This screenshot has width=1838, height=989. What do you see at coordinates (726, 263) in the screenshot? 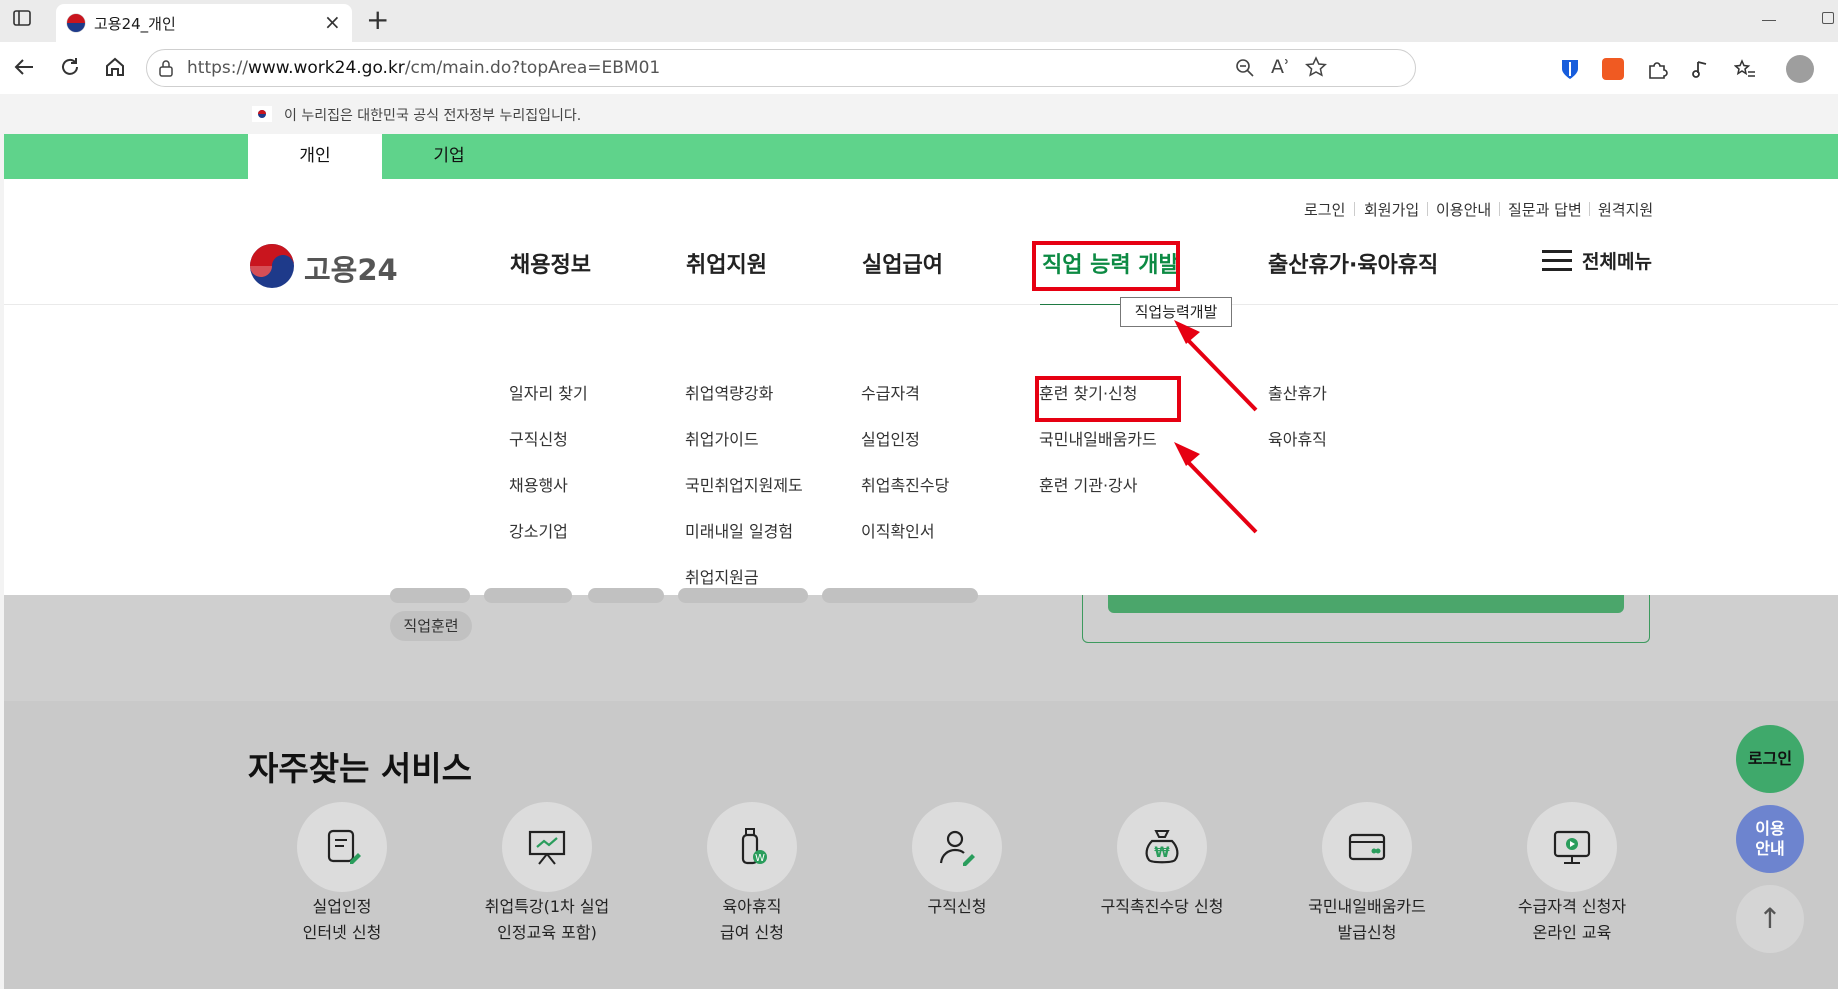
I see `gnb-employment-support: 취업지원` at bounding box center [726, 263].